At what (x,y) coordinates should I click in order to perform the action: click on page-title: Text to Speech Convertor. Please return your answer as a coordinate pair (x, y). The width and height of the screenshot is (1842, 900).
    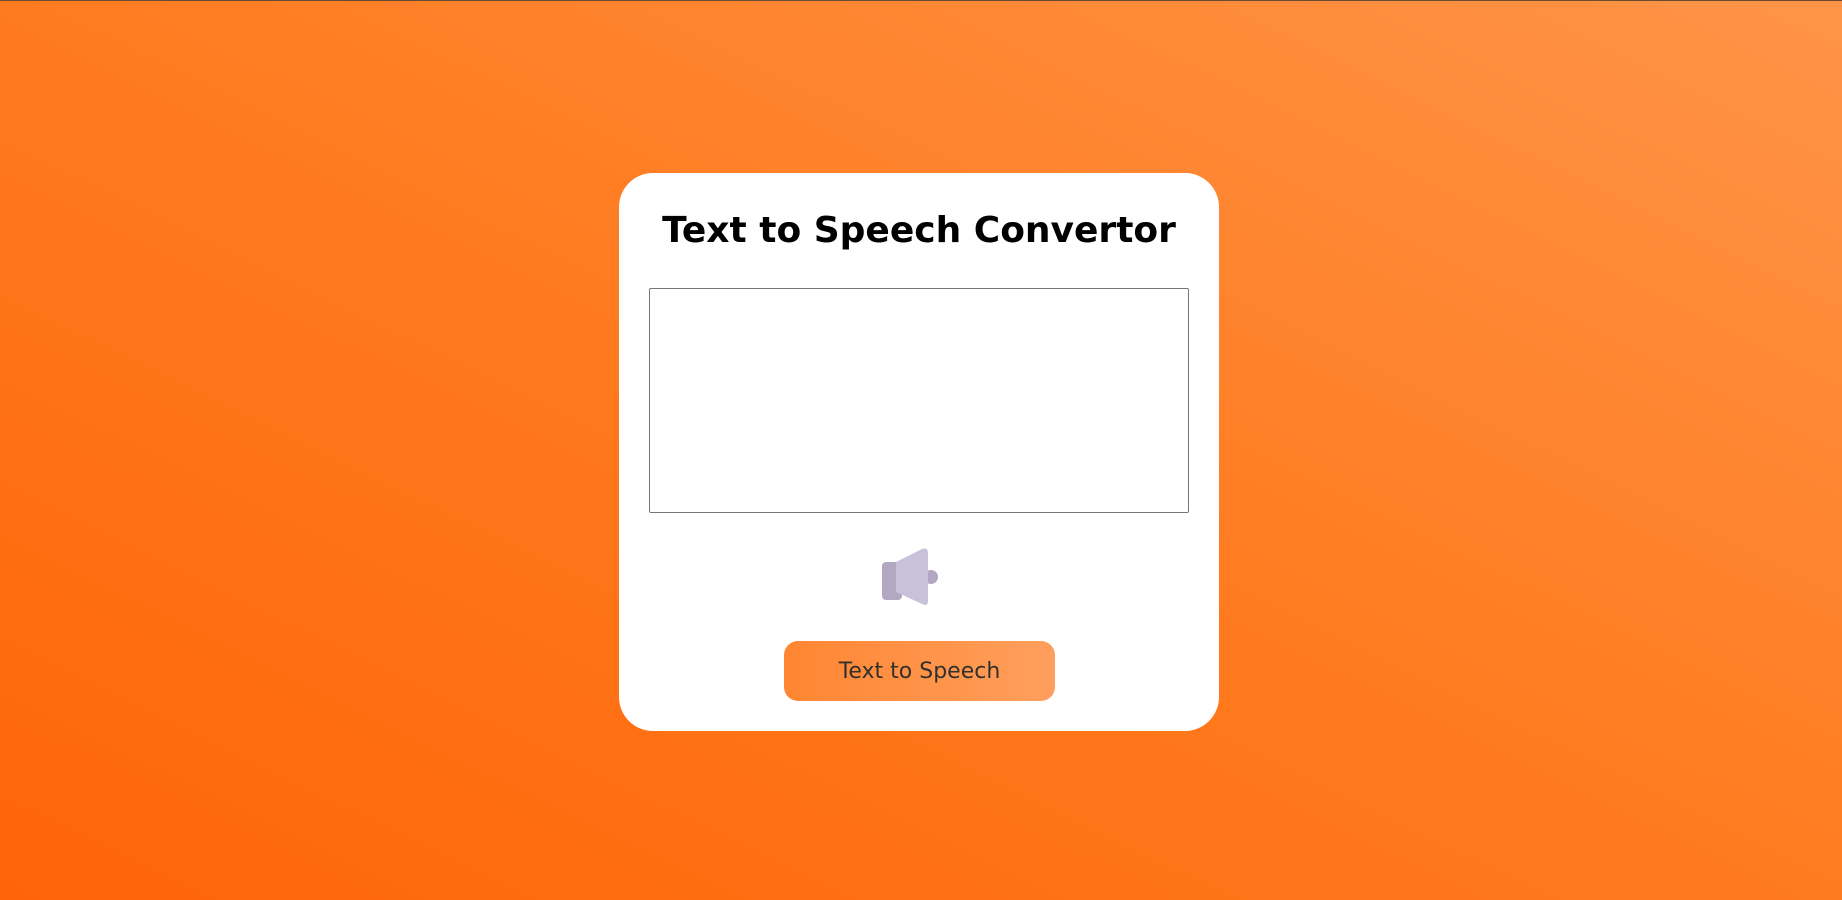
    Looking at the image, I should click on (919, 230).